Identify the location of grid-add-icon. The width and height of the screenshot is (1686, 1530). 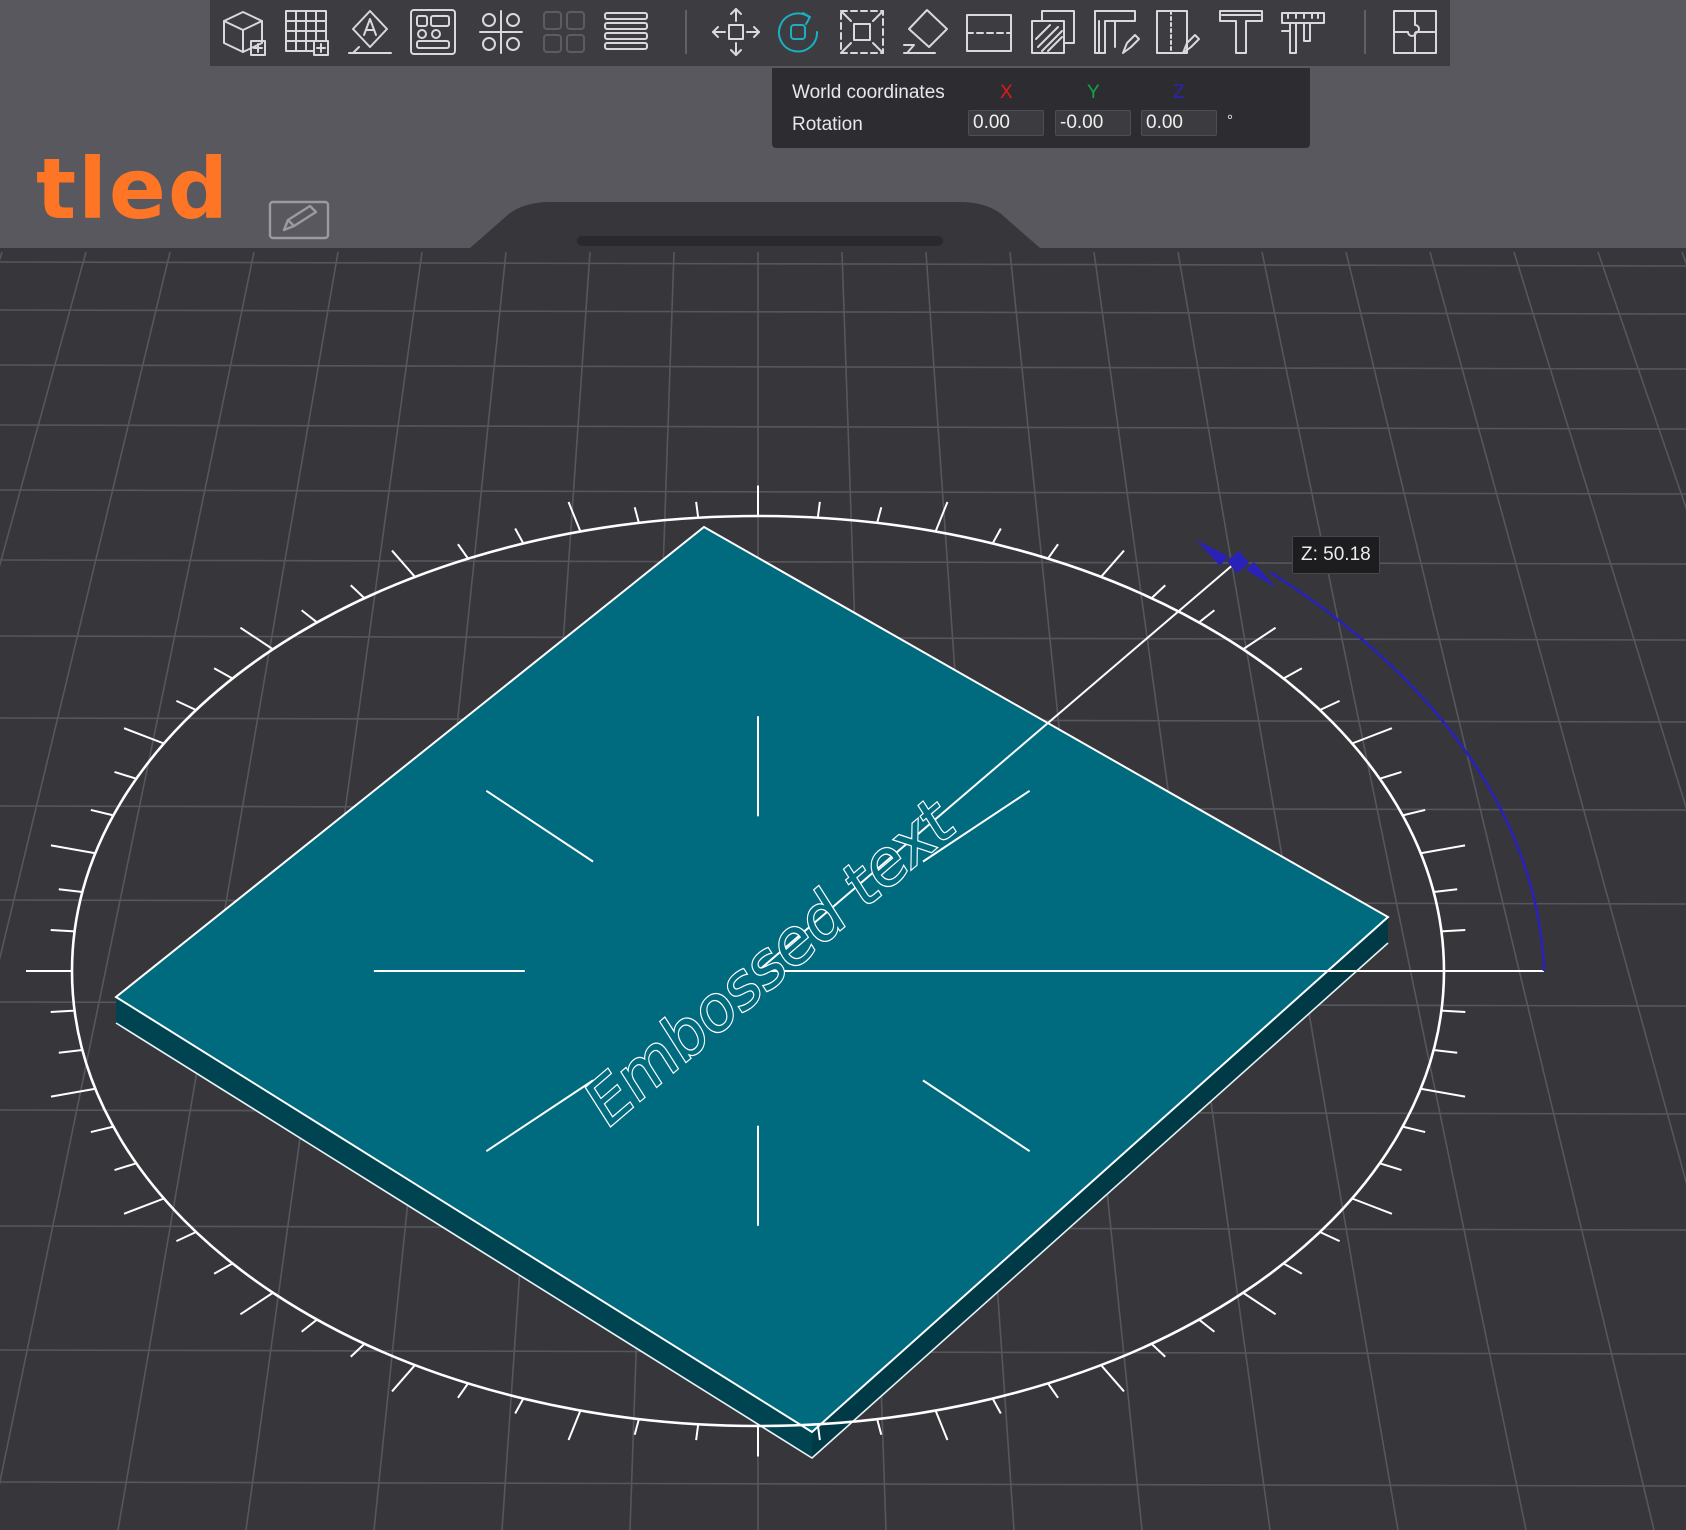
(307, 33).